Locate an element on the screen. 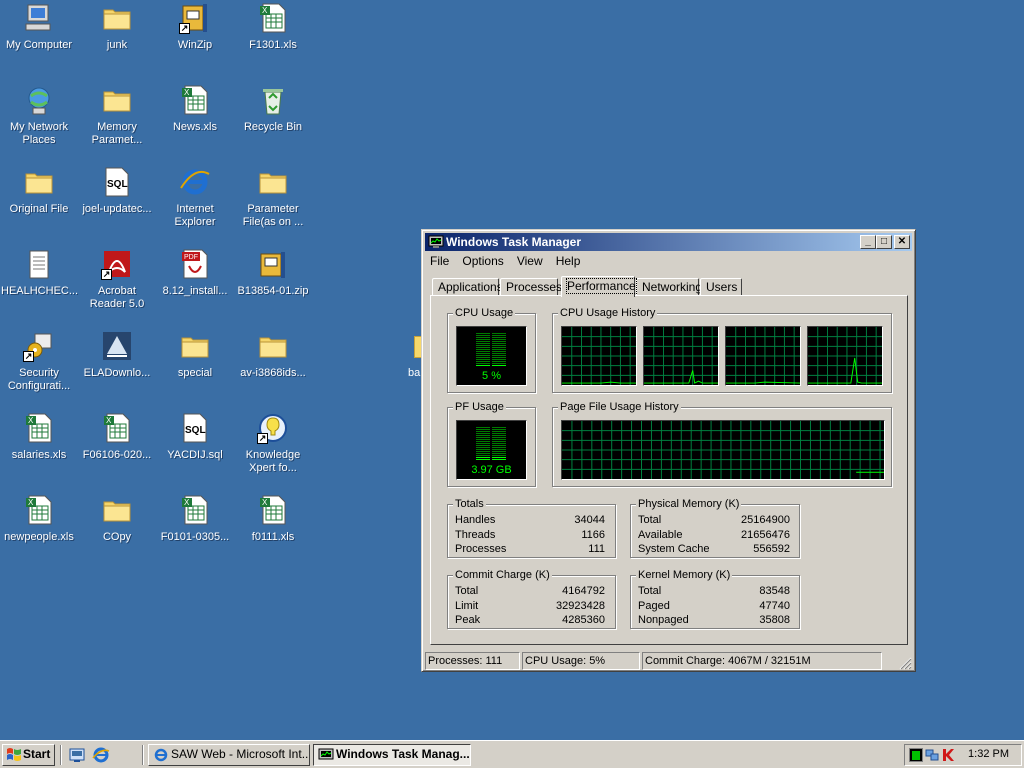 Image resolution: width=1024 pixels, height=768 pixels. tab-processes: Processes is located at coordinates (531, 287).